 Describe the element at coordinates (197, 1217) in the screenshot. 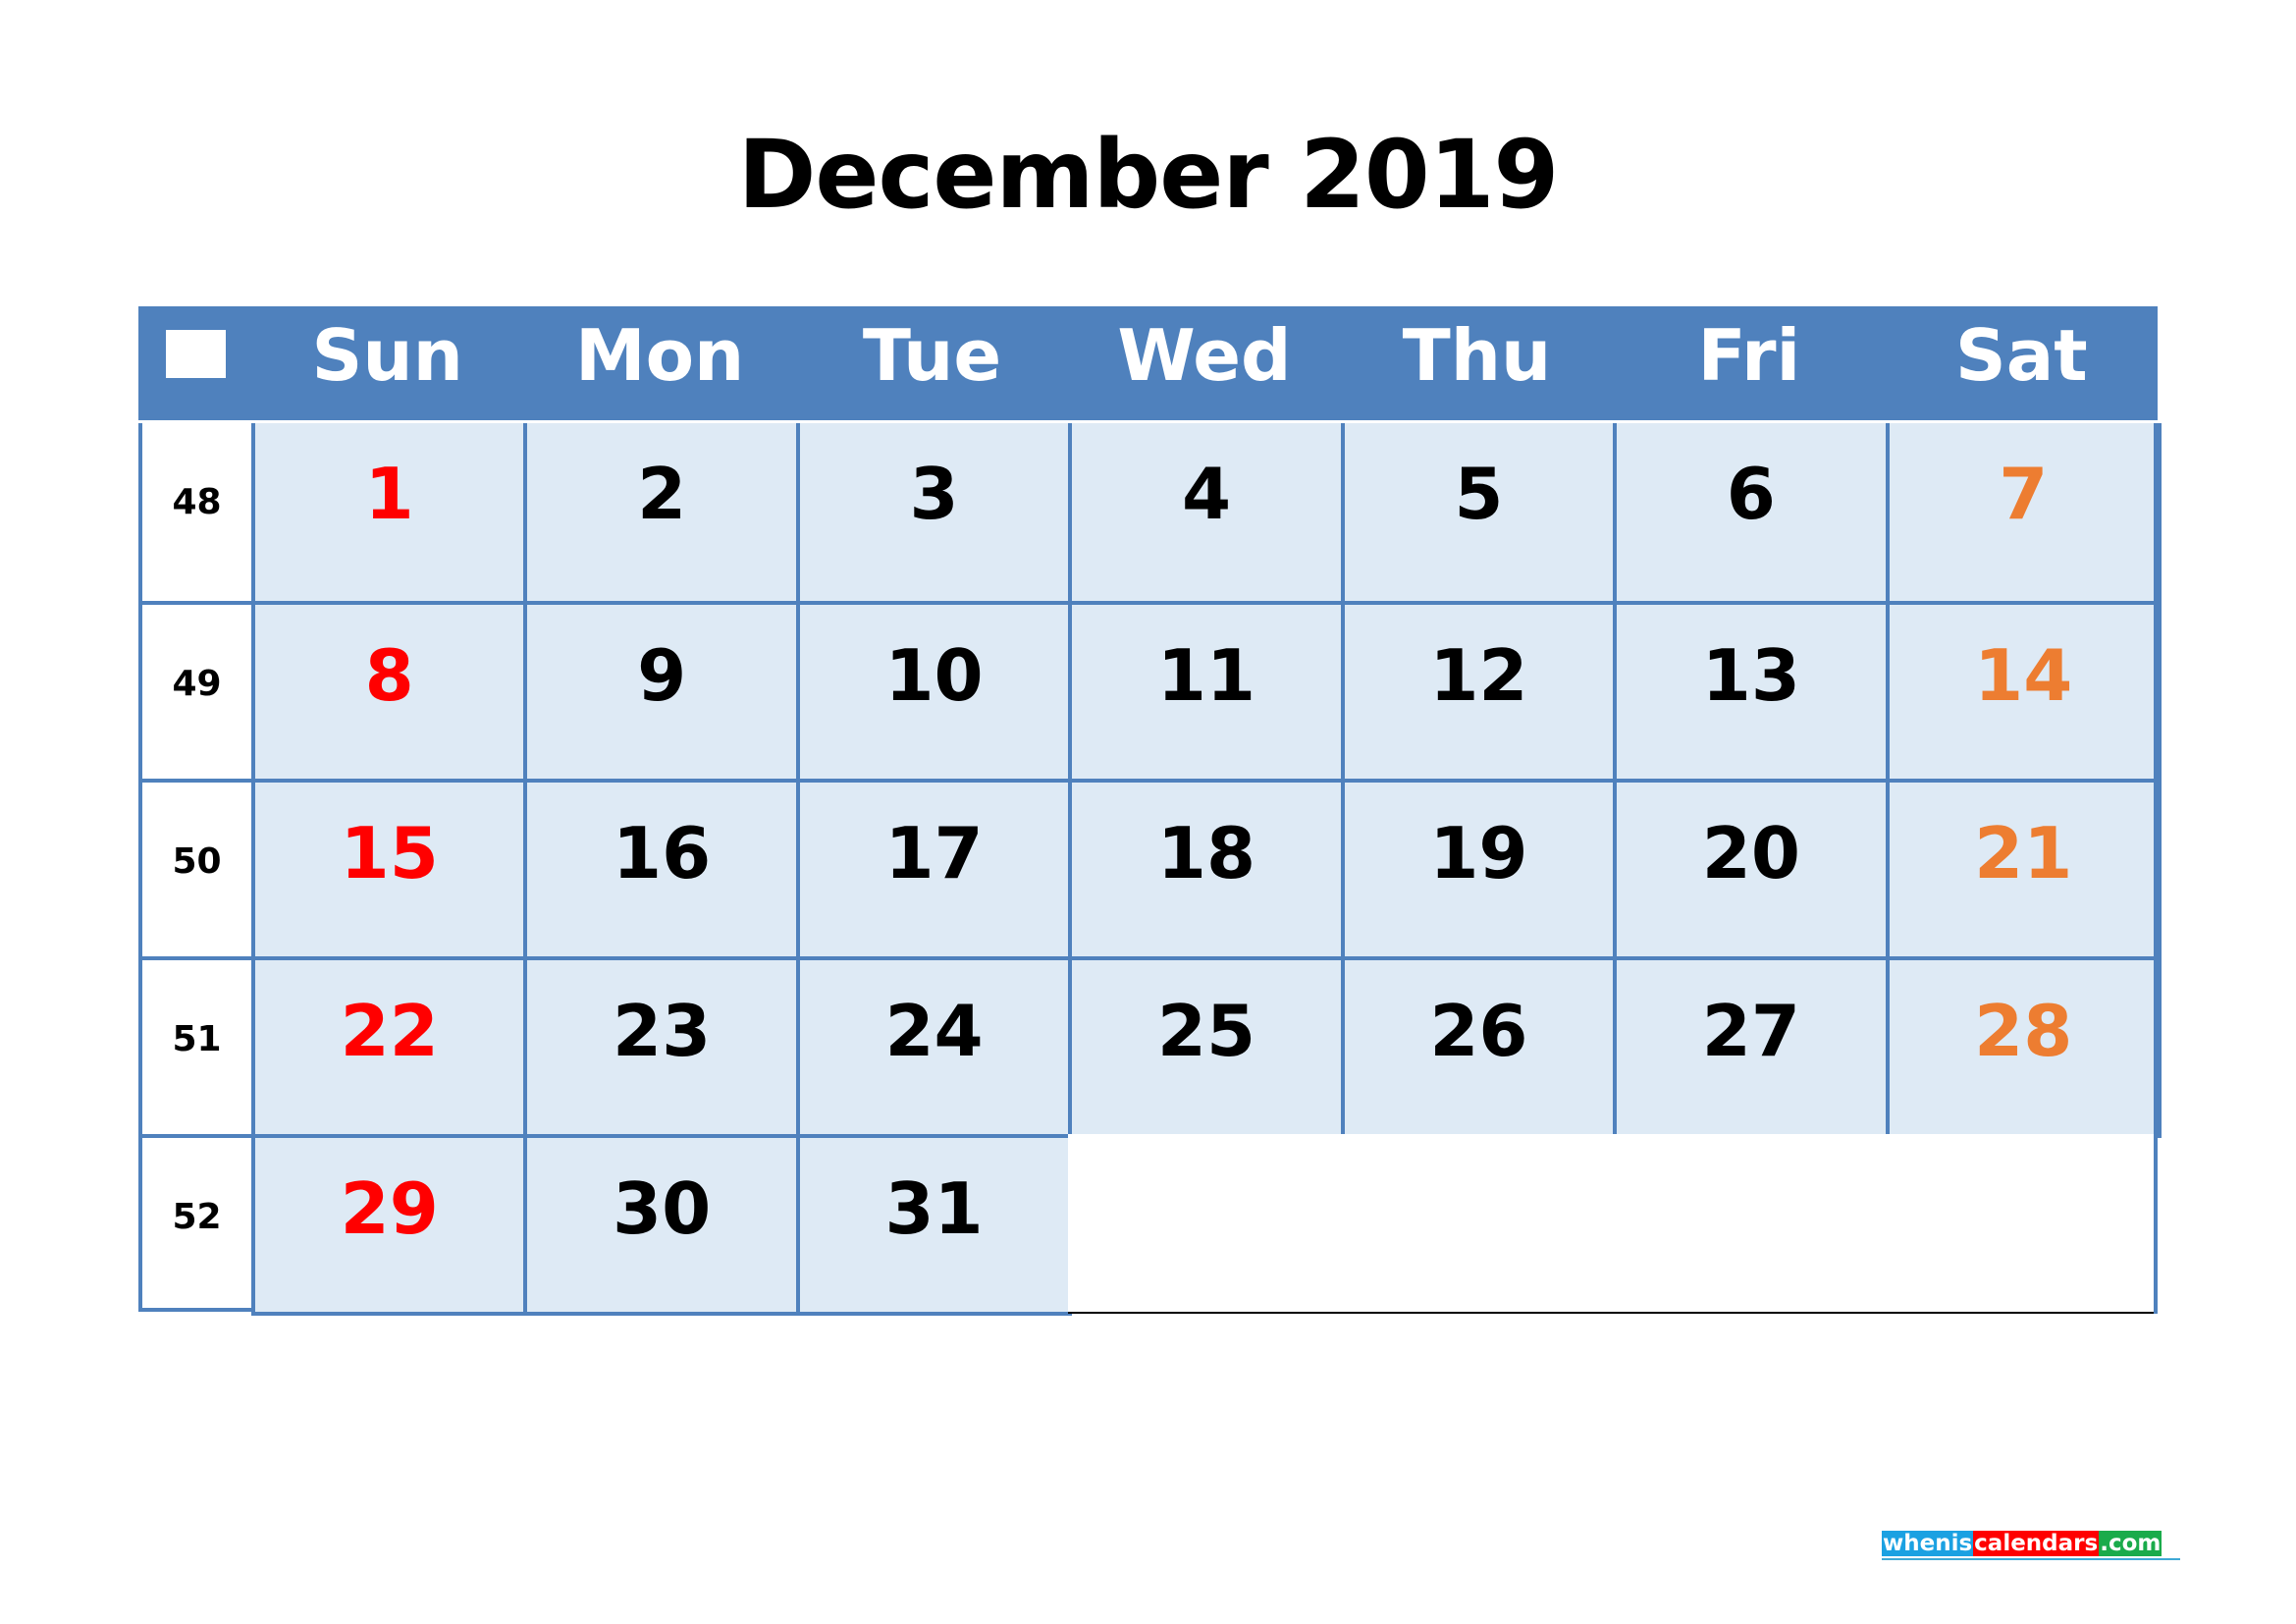

I see `week-number-label: 52` at that location.